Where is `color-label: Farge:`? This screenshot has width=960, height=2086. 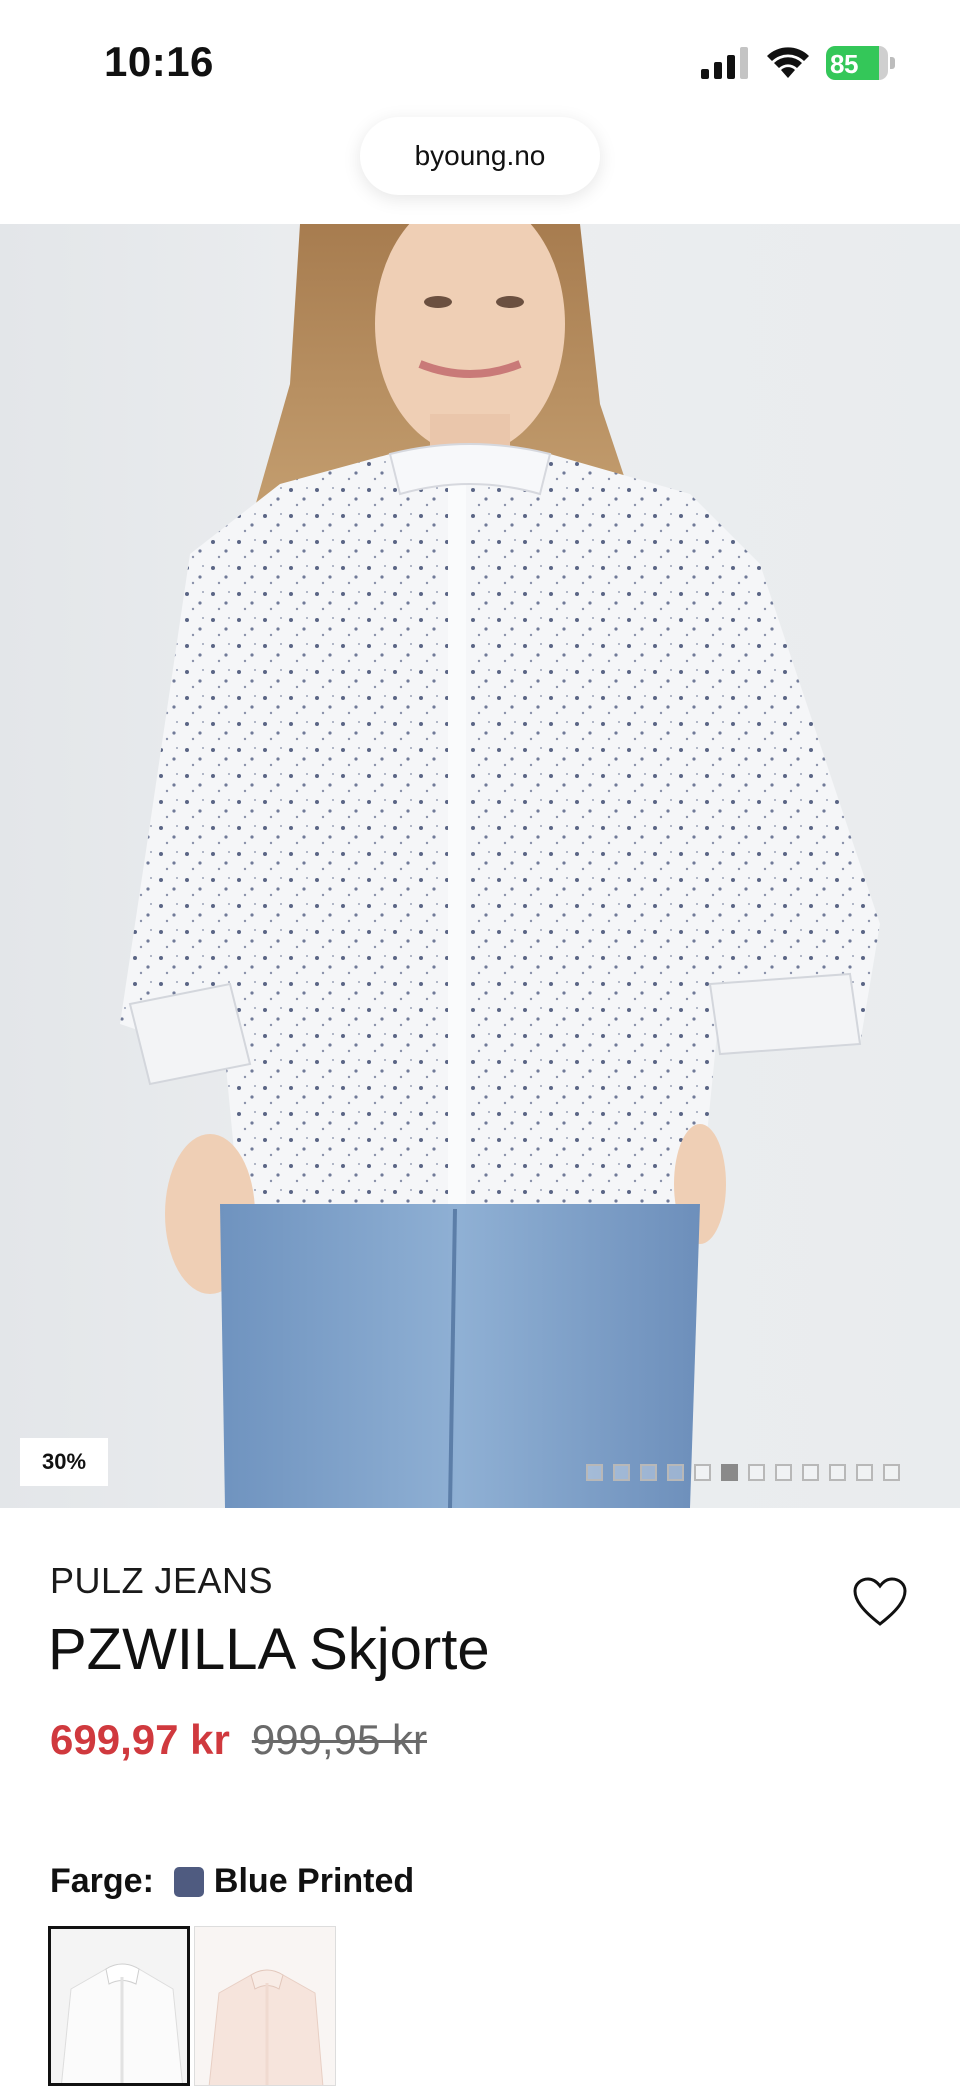 color-label: Farge: is located at coordinates (102, 1881).